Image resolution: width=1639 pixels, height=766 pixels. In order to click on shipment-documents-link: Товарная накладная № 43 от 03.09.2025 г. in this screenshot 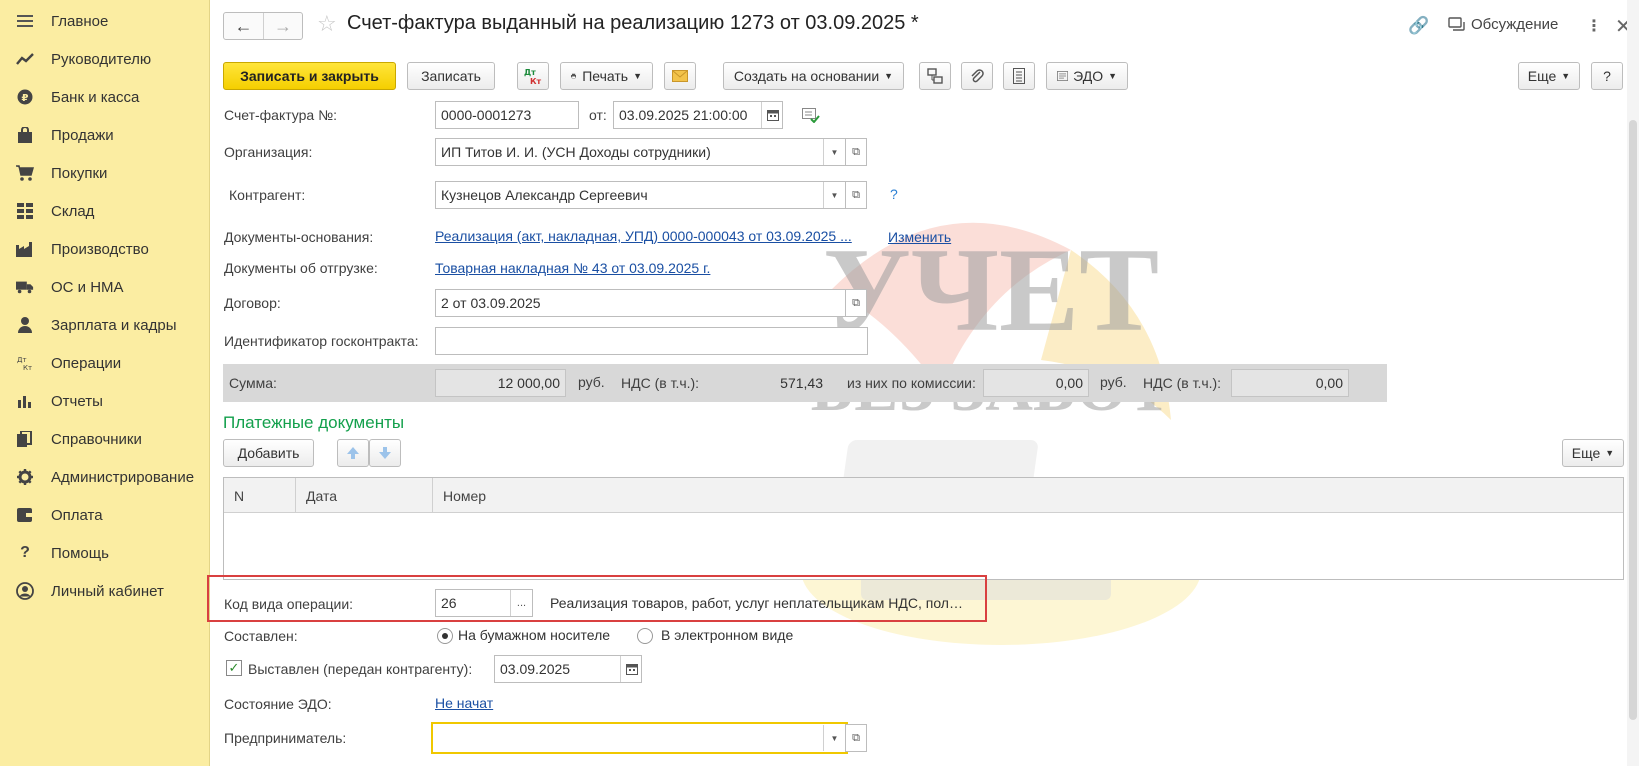, I will do `click(572, 268)`.